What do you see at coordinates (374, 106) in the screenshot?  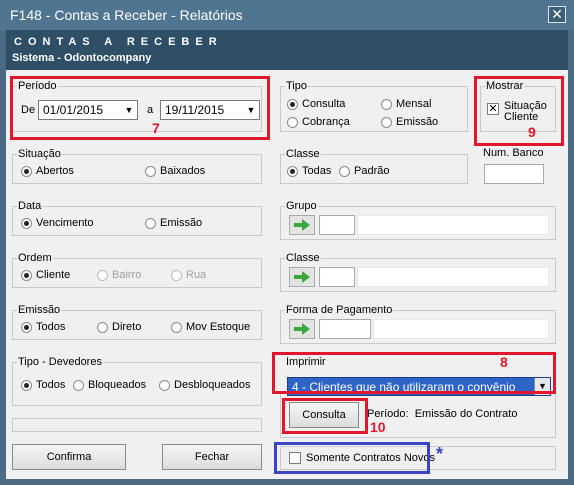 I see `tipo-group: Tipo Consulta Mensal Cobrança Emissão` at bounding box center [374, 106].